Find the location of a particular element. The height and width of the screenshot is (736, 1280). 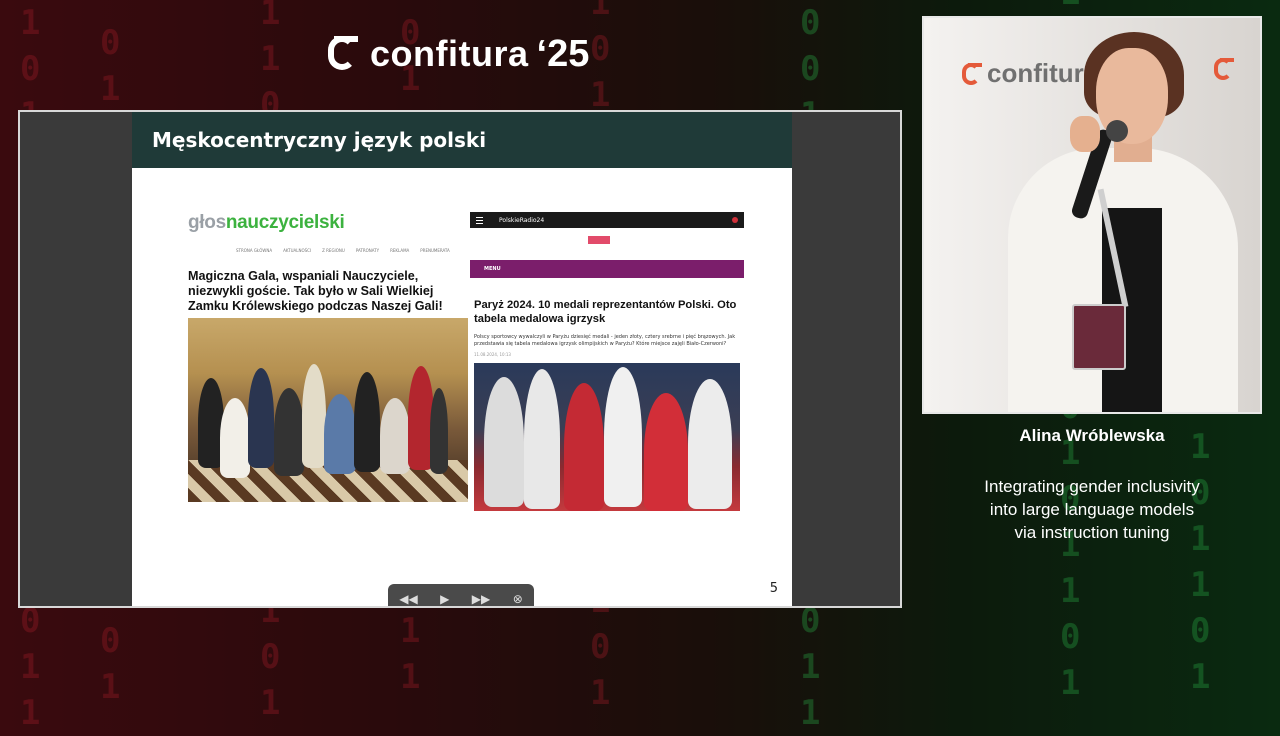

gala-group-photo is located at coordinates (328, 410).